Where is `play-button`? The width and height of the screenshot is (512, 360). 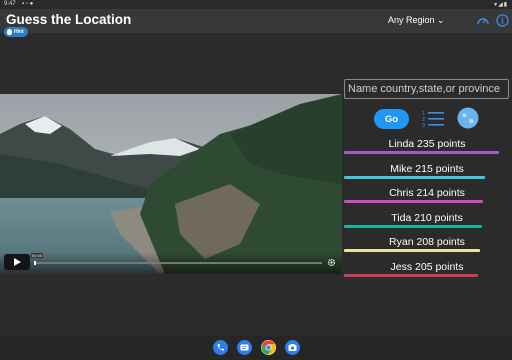 play-button is located at coordinates (17, 262).